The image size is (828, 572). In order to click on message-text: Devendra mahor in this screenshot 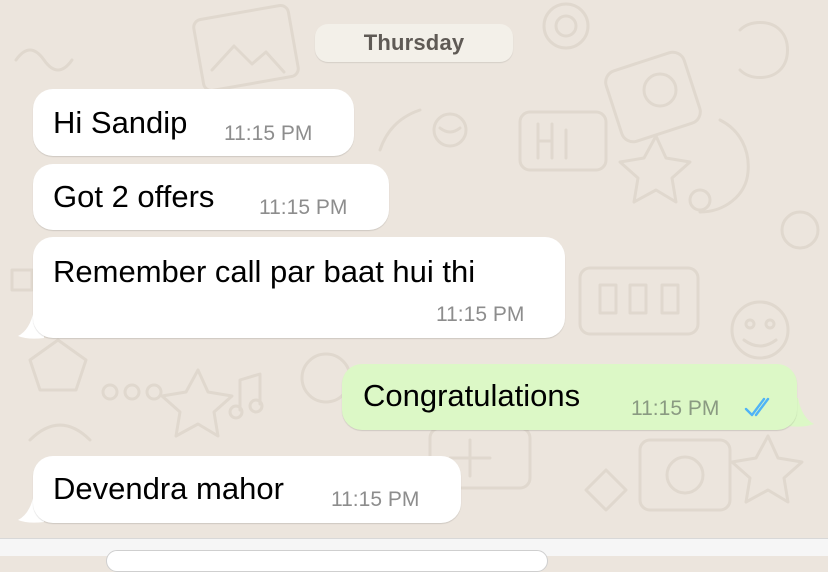, I will do `click(168, 488)`.